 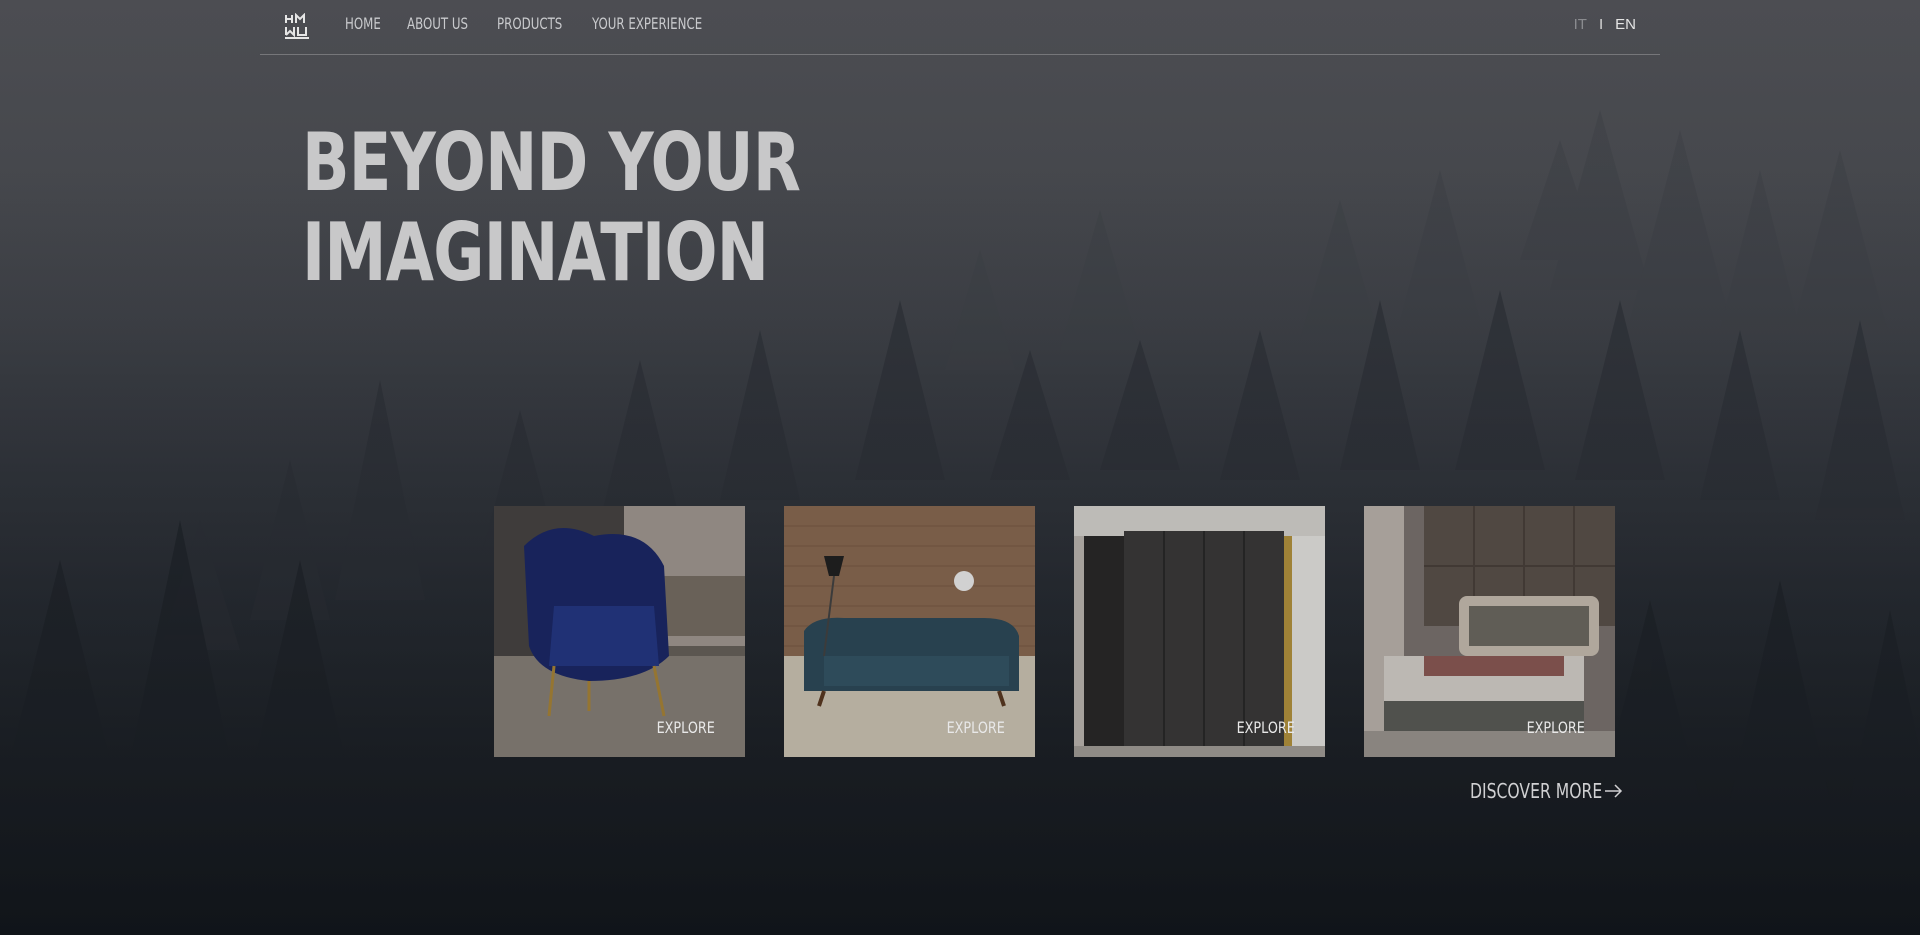 I want to click on product-card-wardrobe: EXPLORE, so click(x=1199, y=631).